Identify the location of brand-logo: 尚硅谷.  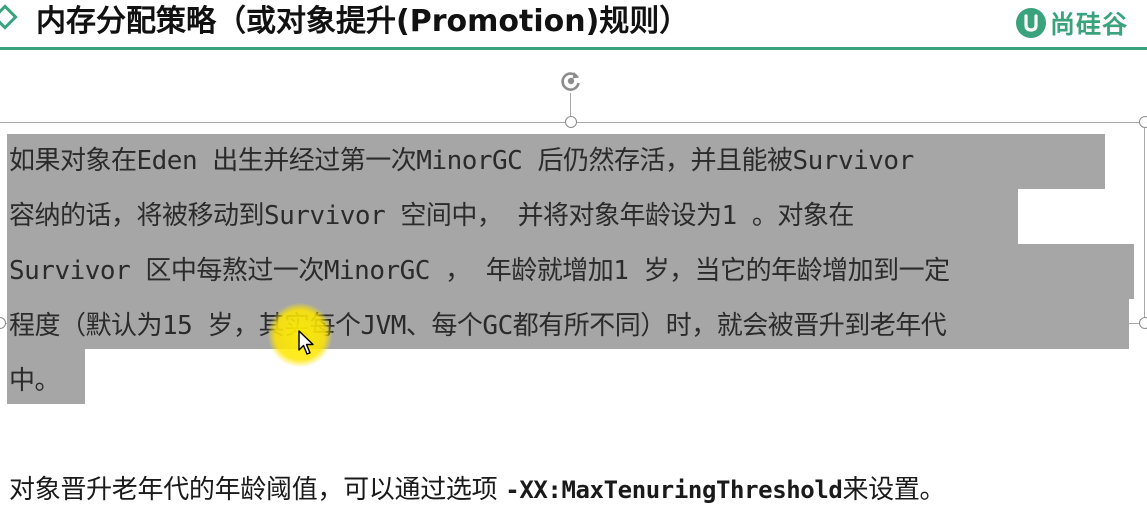
(1072, 23).